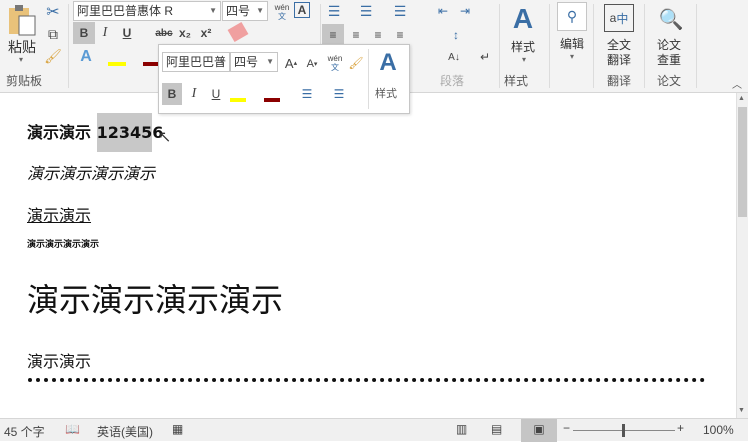  I want to click on full-text-translate-button: 全文 翻译, so click(619, 53).